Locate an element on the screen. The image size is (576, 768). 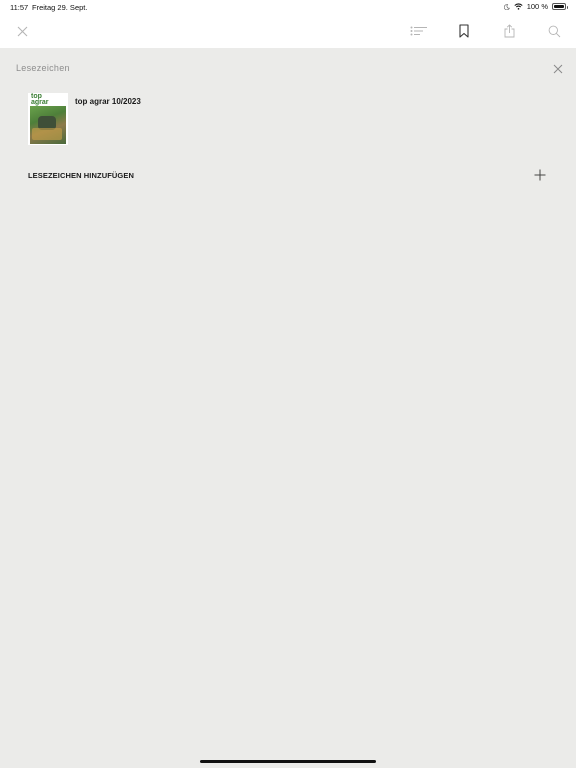
status-right: 100 % is located at coordinates (535, 6).